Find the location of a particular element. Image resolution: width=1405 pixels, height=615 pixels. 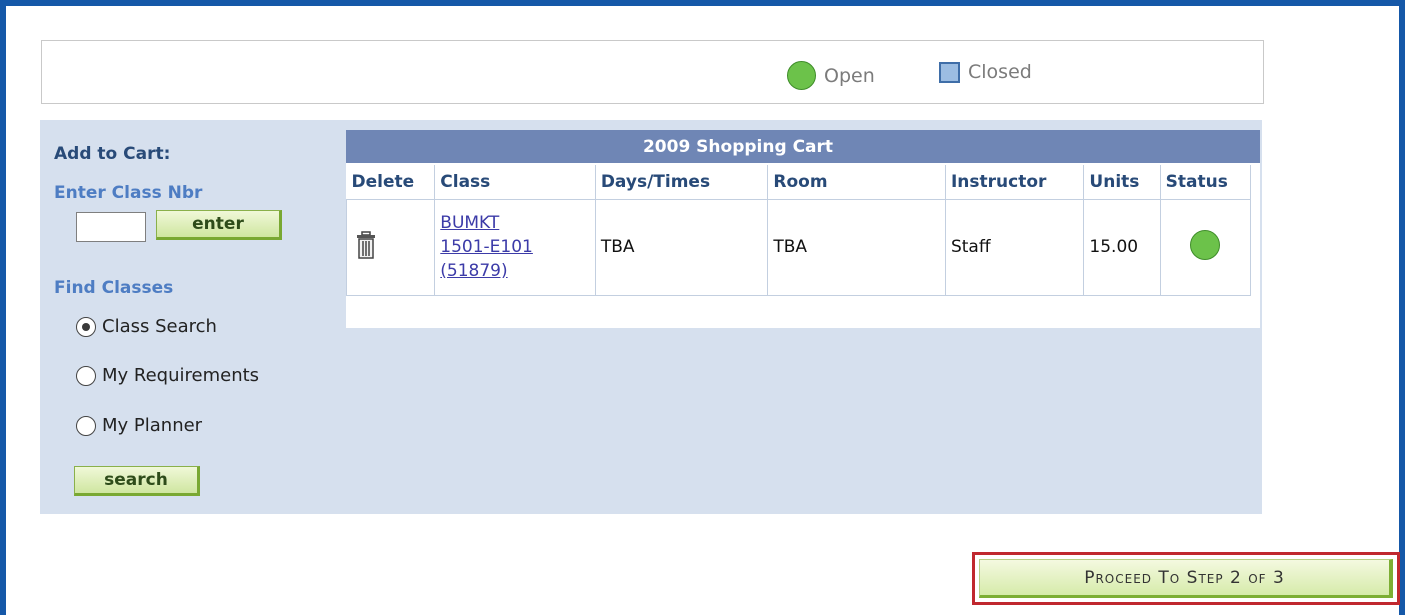

search-button: search is located at coordinates (137, 481).